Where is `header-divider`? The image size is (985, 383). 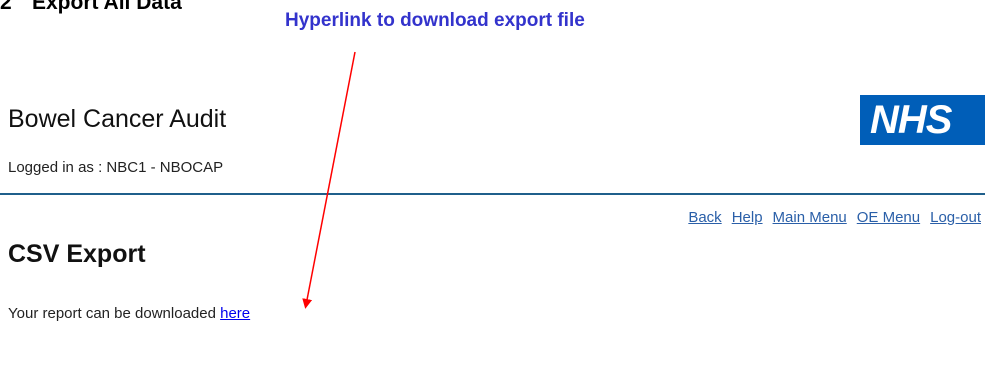
header-divider is located at coordinates (492, 194).